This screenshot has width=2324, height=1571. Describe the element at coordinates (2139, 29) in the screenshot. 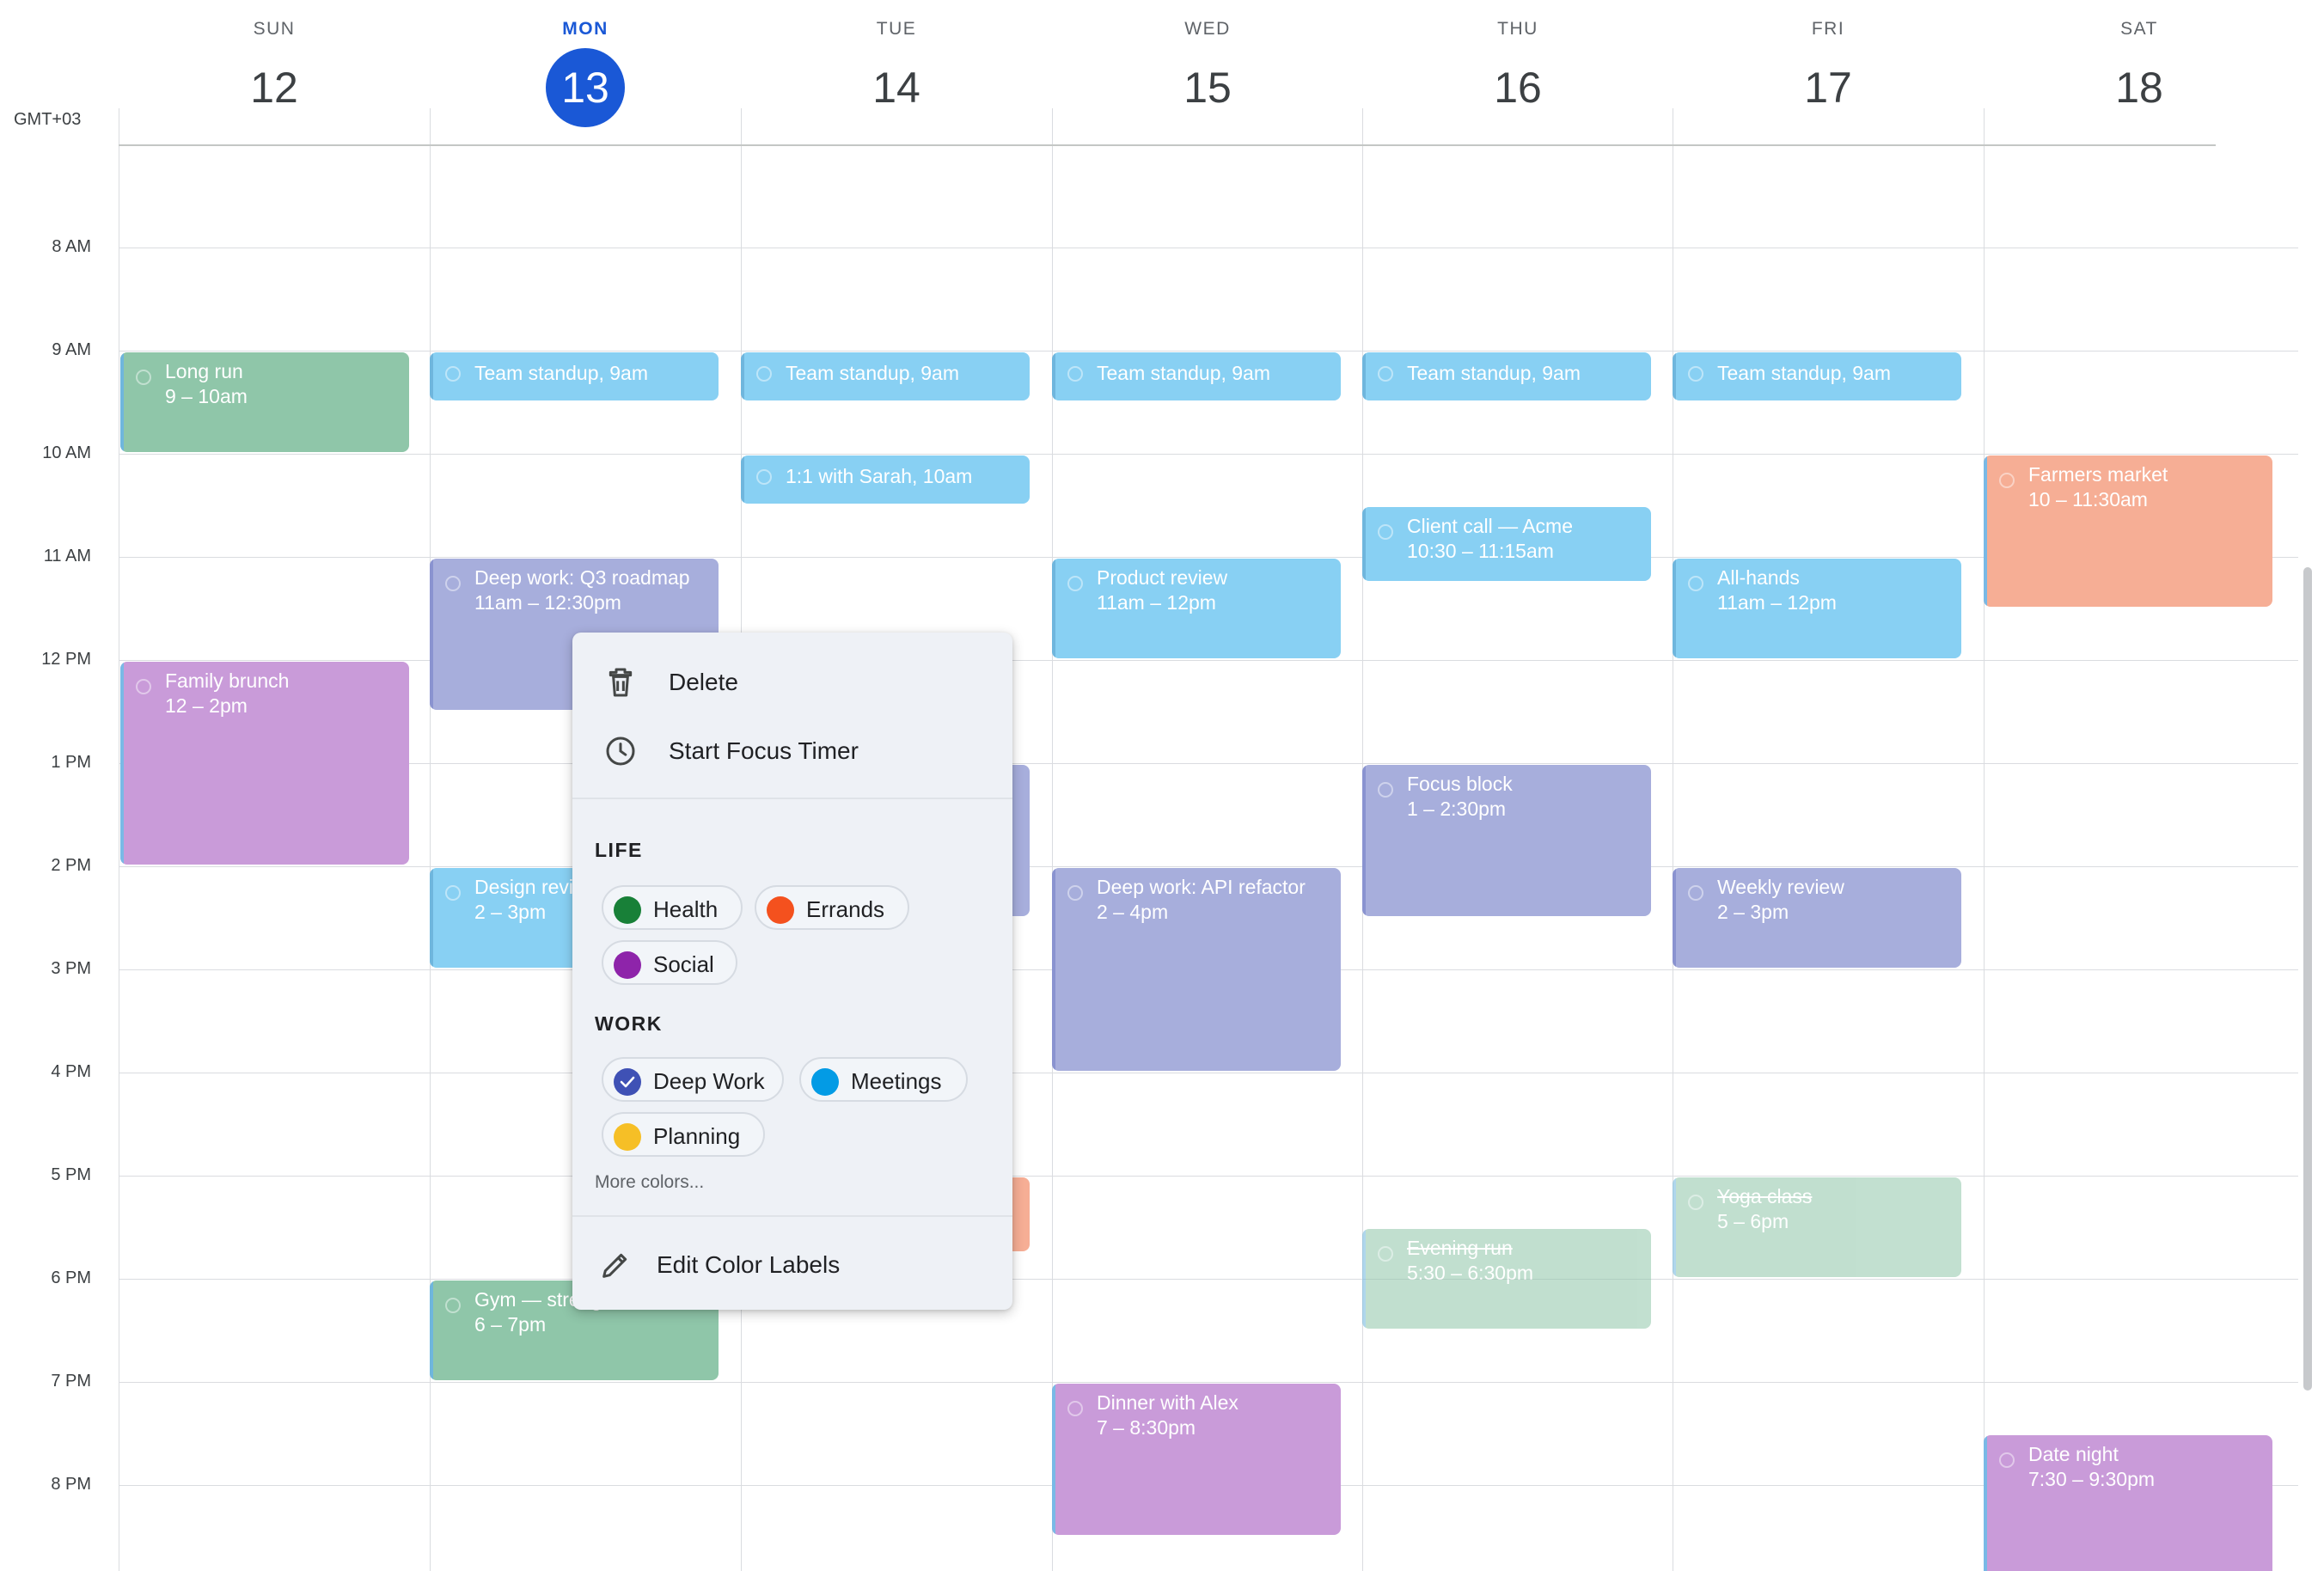

I see `day-of-week-label: SAT` at that location.